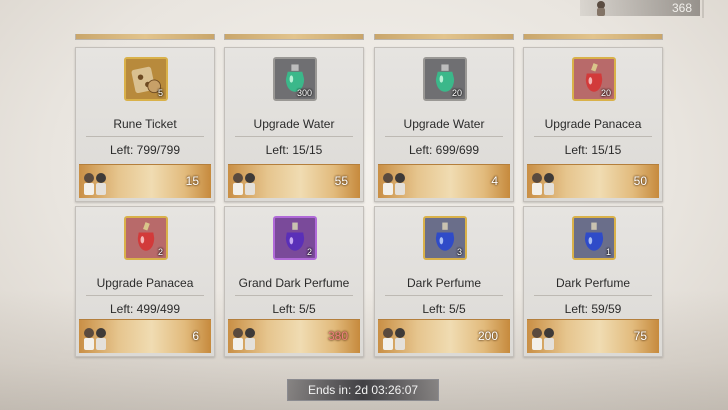 The image size is (728, 410). What do you see at coordinates (195, 336) in the screenshot?
I see `item-price: 6` at bounding box center [195, 336].